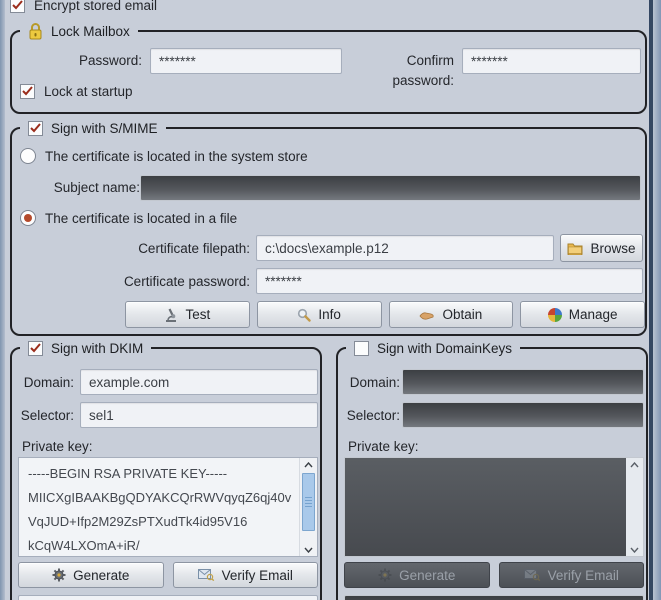 This screenshot has height=600, width=661. What do you see at coordinates (96, 6) in the screenshot?
I see `encrypt-stored-email-label: Encrypt stored email` at bounding box center [96, 6].